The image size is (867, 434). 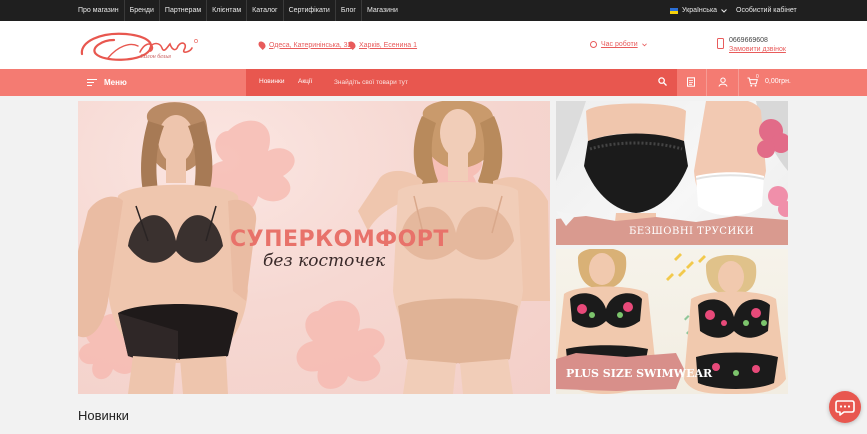 I want to click on account-link: Особистий кабінет, so click(x=766, y=10).